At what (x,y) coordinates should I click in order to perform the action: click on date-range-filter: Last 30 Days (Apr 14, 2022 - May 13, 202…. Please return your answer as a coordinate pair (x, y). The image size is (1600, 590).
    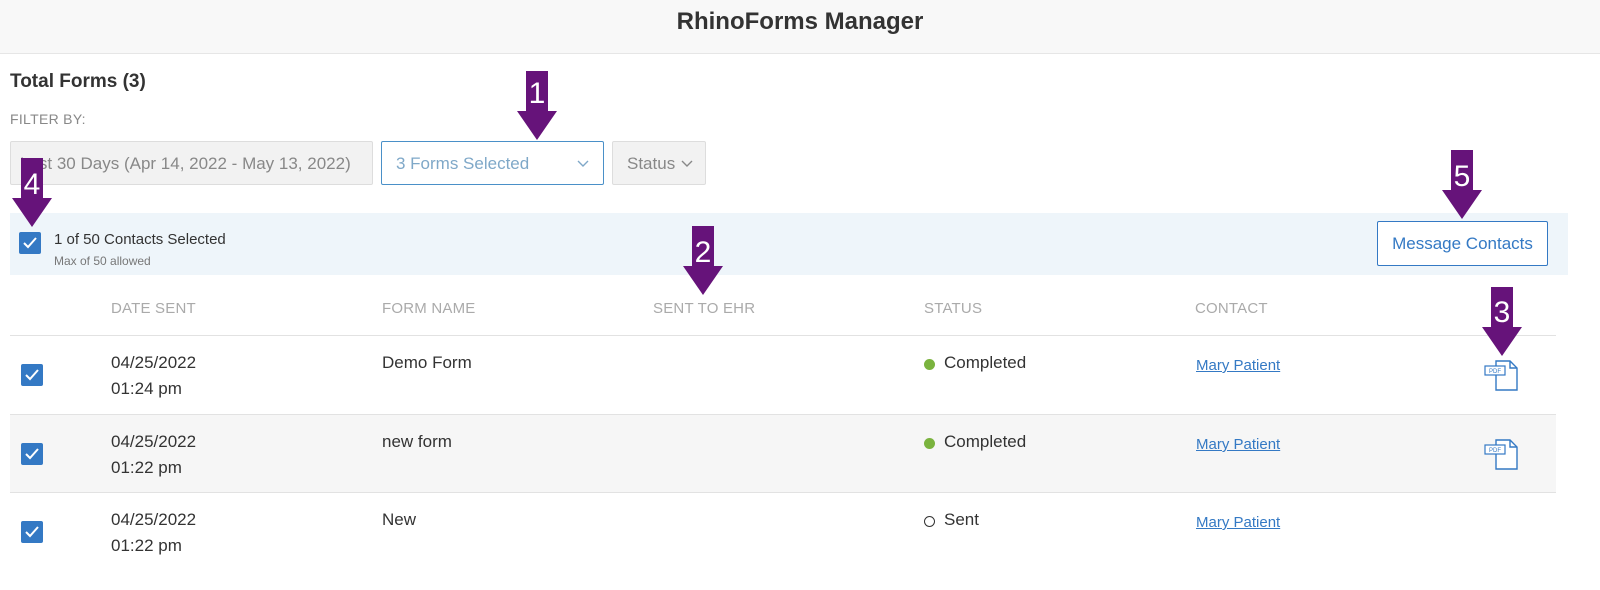
    Looking at the image, I should click on (191, 163).